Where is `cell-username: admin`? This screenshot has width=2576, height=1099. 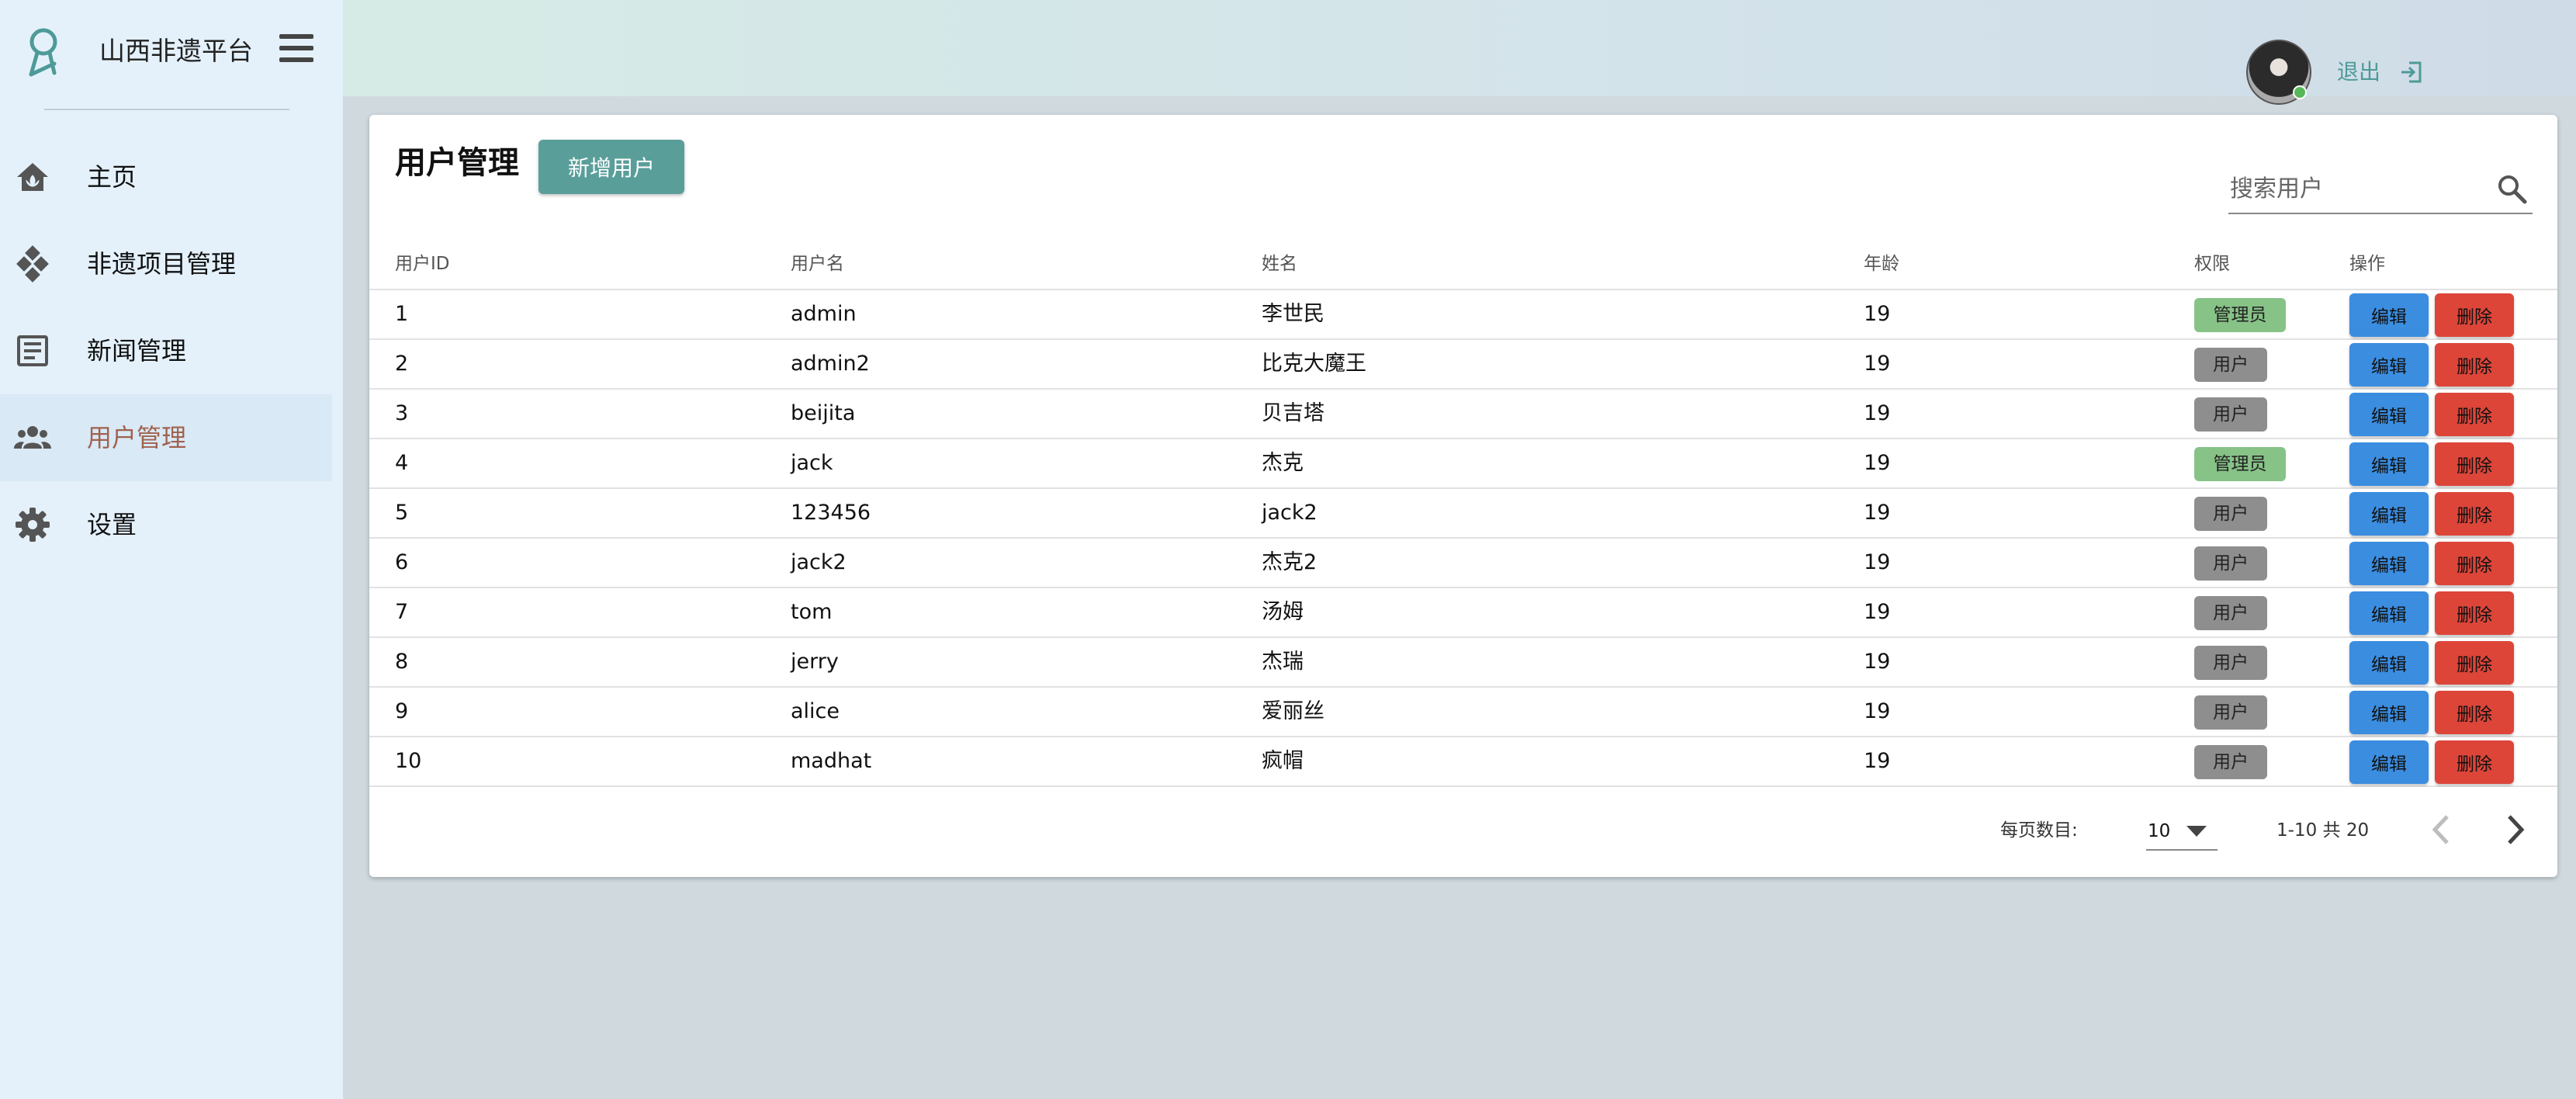
cell-username: admin is located at coordinates (824, 314).